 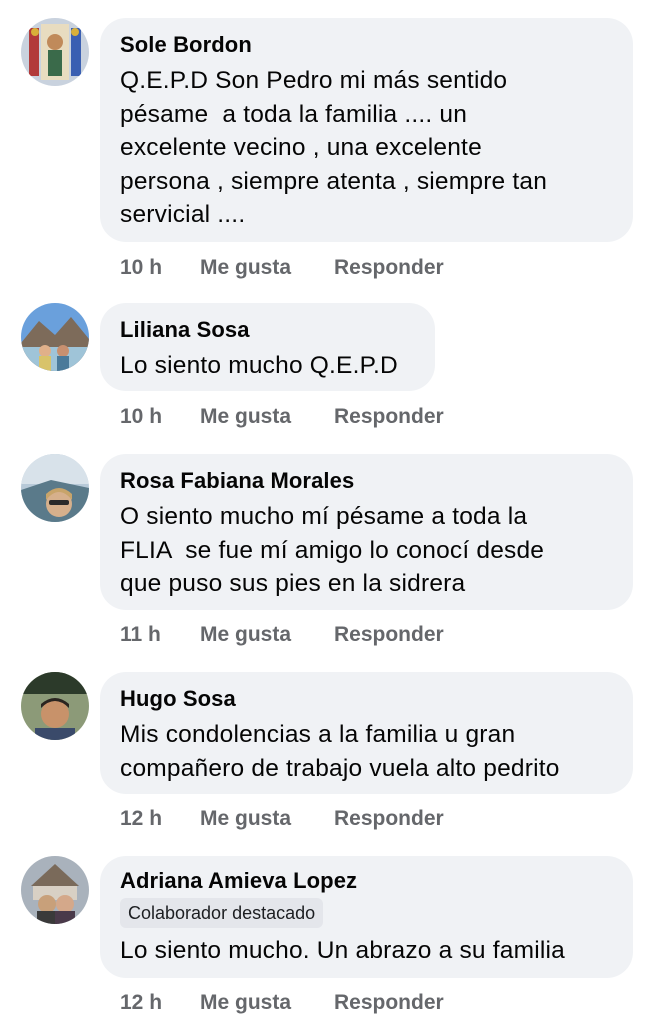 What do you see at coordinates (267, 330) in the screenshot?
I see `comment-author: Liliana Sosa` at bounding box center [267, 330].